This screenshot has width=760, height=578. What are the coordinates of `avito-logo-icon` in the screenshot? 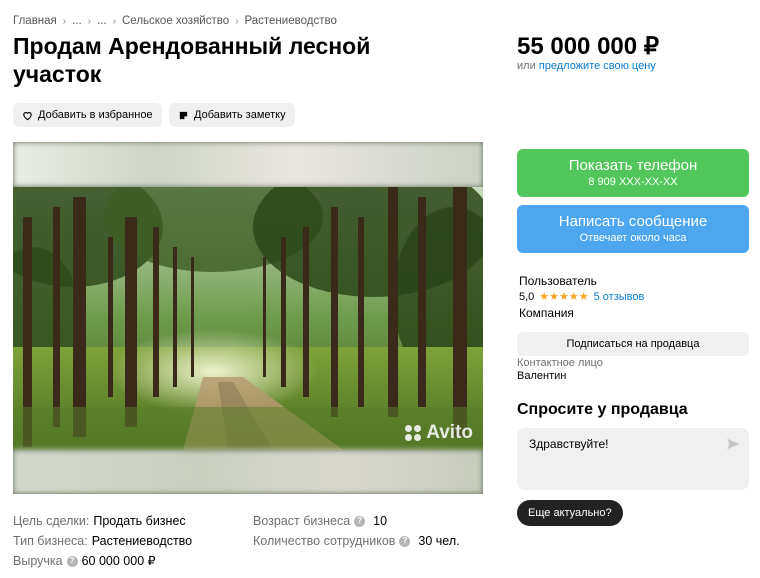 It's located at (414, 433).